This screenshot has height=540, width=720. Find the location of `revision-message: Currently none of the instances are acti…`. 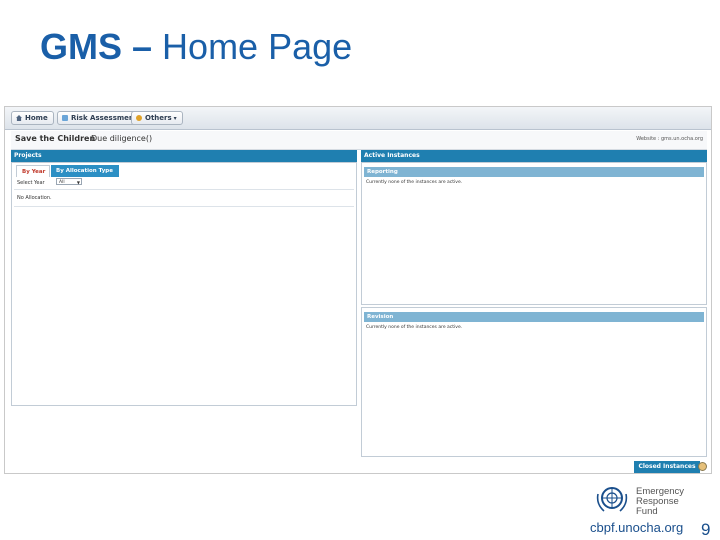

revision-message: Currently none of the instances are acti… is located at coordinates (414, 327).